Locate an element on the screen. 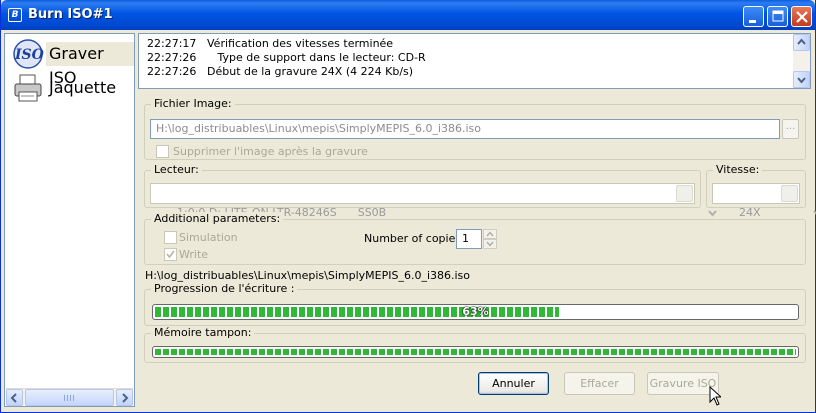  log-message: Début de la gravure 24X (4 224 Kb/s) is located at coordinates (310, 71).